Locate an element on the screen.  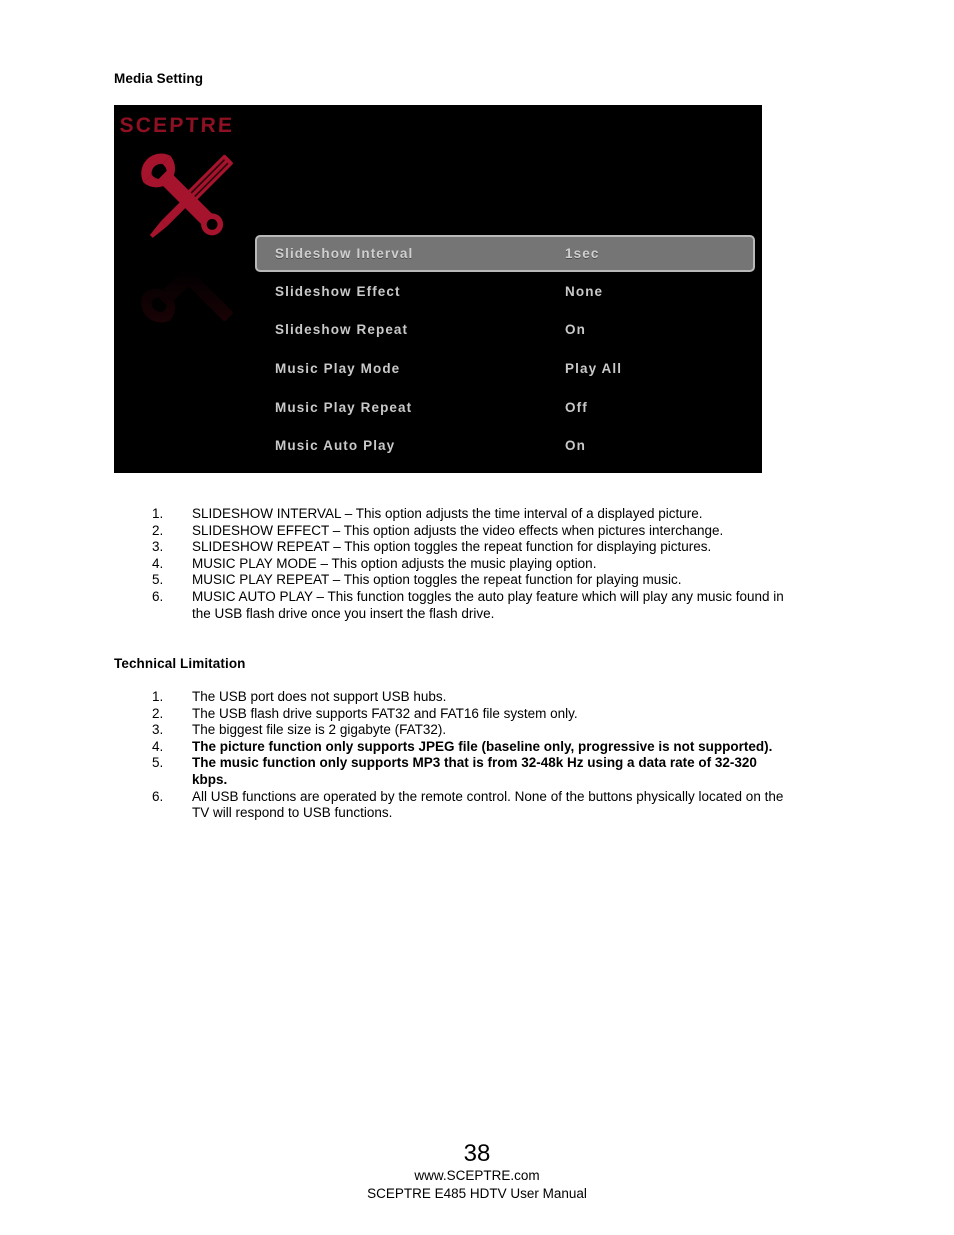
osd-row-value: 1sec is located at coordinates (582, 253).